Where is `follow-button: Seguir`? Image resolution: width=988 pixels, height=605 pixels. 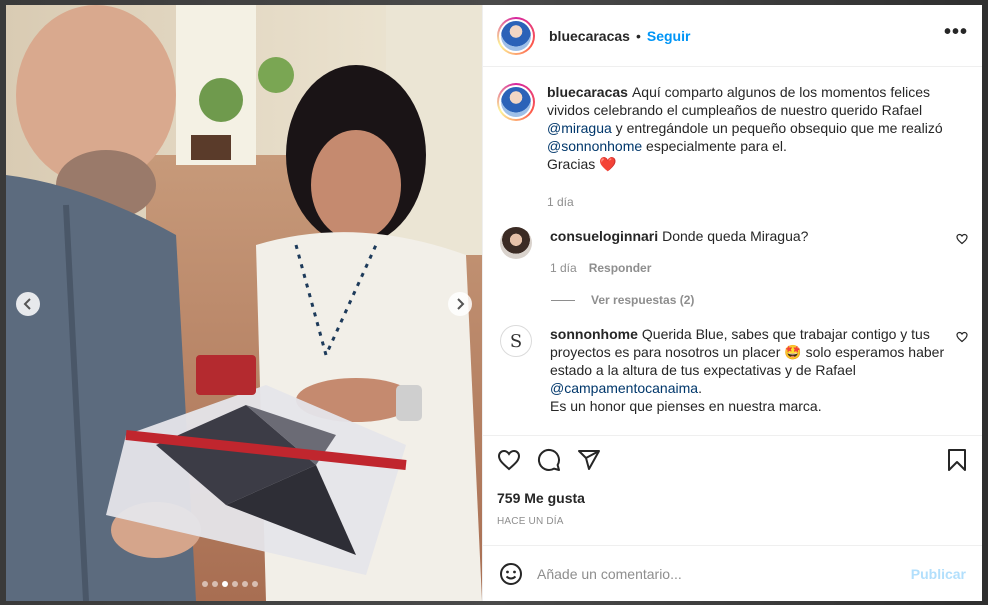
follow-button: Seguir is located at coordinates (669, 36).